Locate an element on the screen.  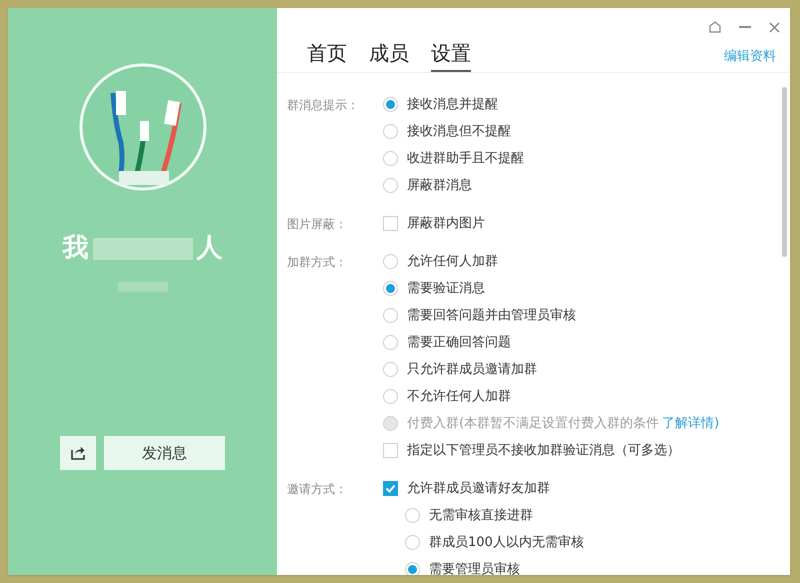
scrollbar is located at coordinates (784, 172).